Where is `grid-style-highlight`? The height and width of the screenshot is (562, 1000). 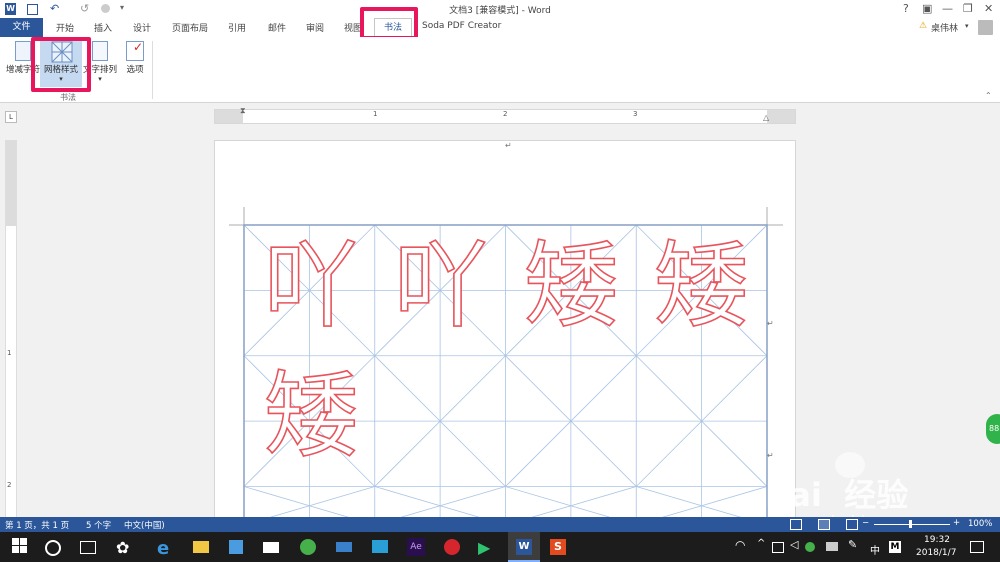
grid-style-highlight is located at coordinates (61, 64).